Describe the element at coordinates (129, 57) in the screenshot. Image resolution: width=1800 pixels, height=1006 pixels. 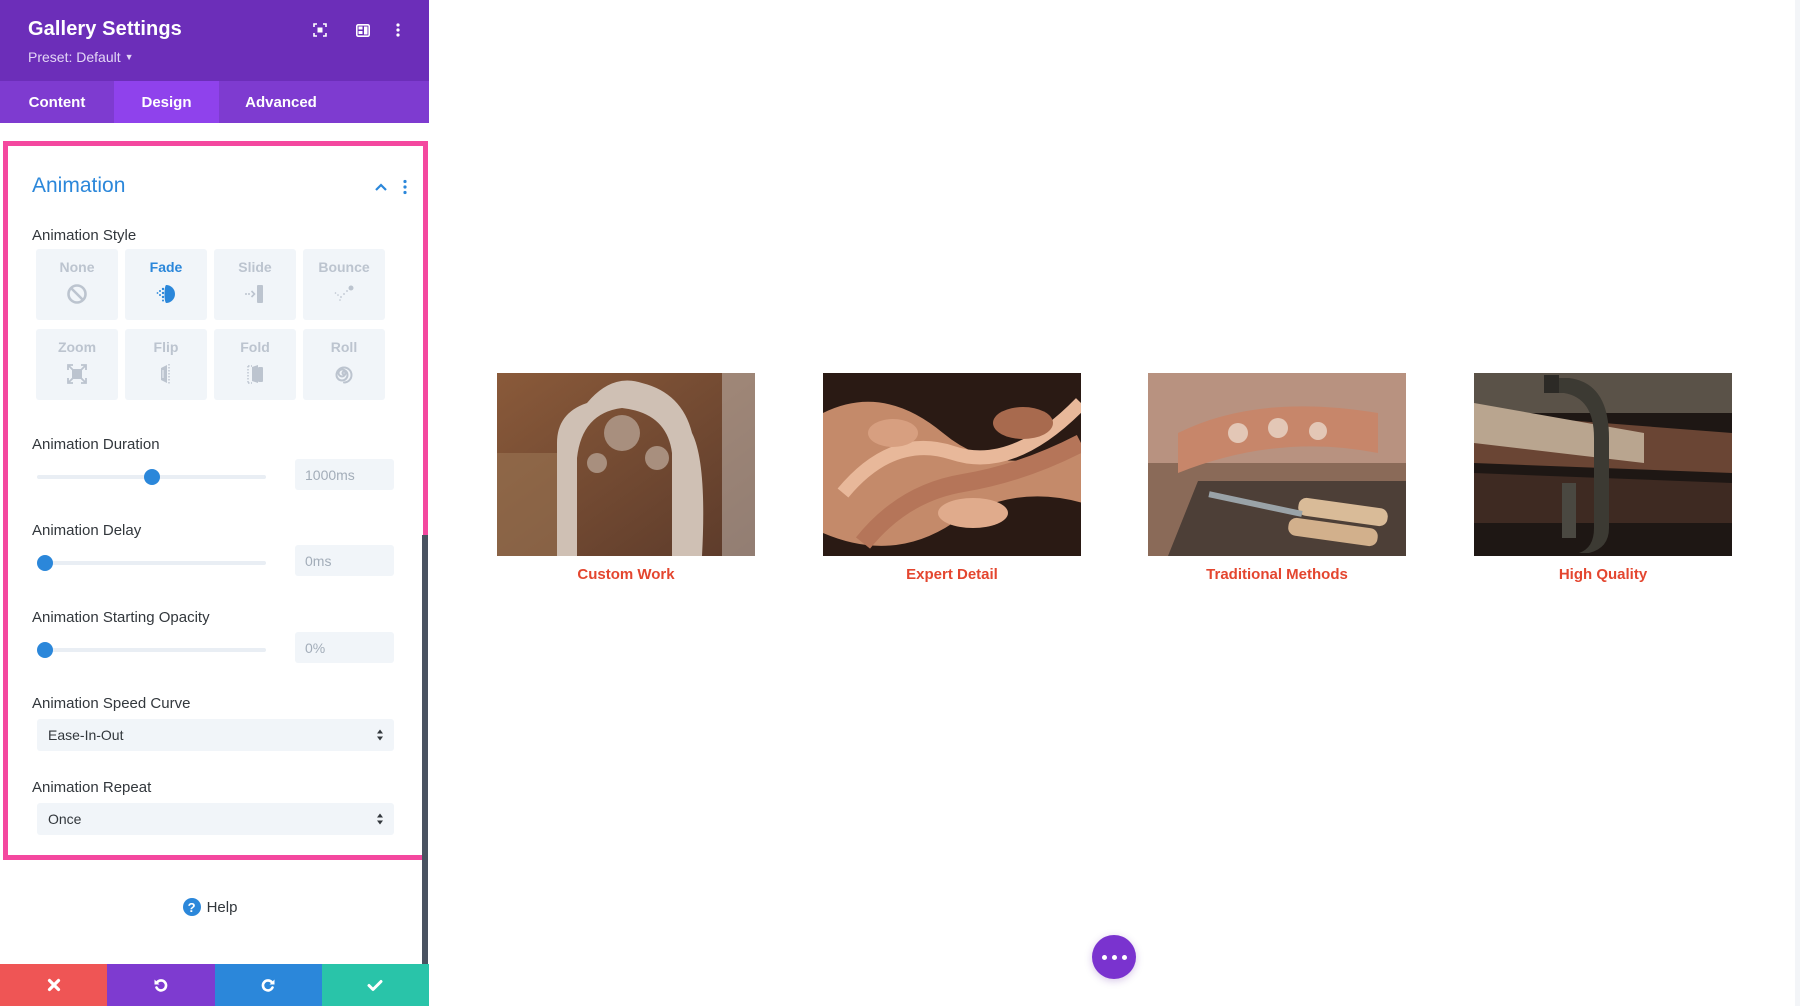
I see `caret-down-icon: ▼` at that location.